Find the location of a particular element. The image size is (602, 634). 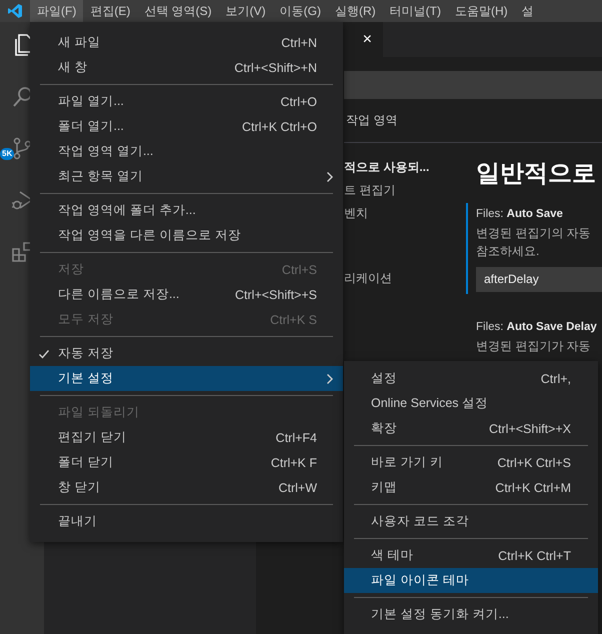

settings-tab: 작업 영역 is located at coordinates (372, 120).